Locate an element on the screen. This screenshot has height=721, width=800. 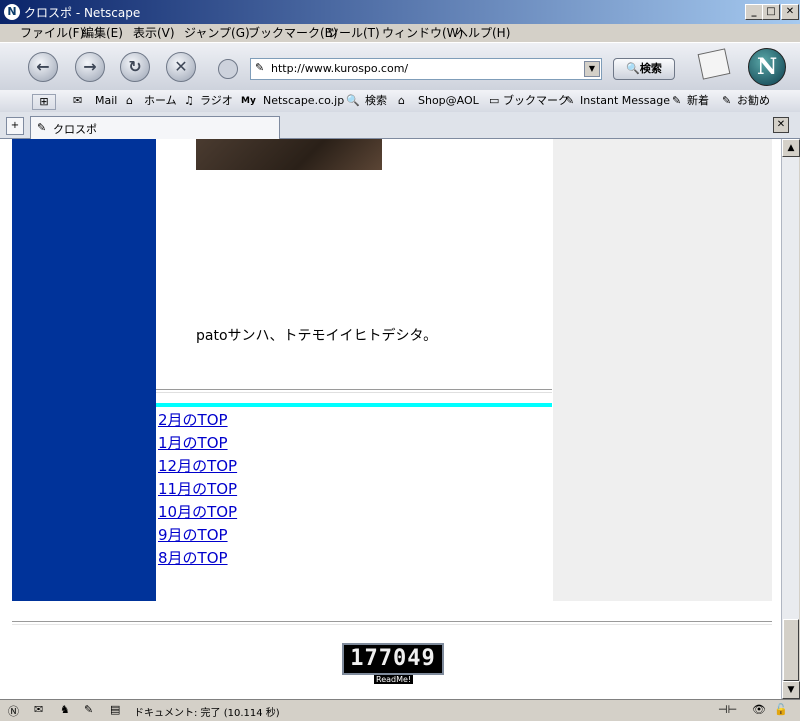
scroll-down-icon: ▼ is located at coordinates (791, 690).